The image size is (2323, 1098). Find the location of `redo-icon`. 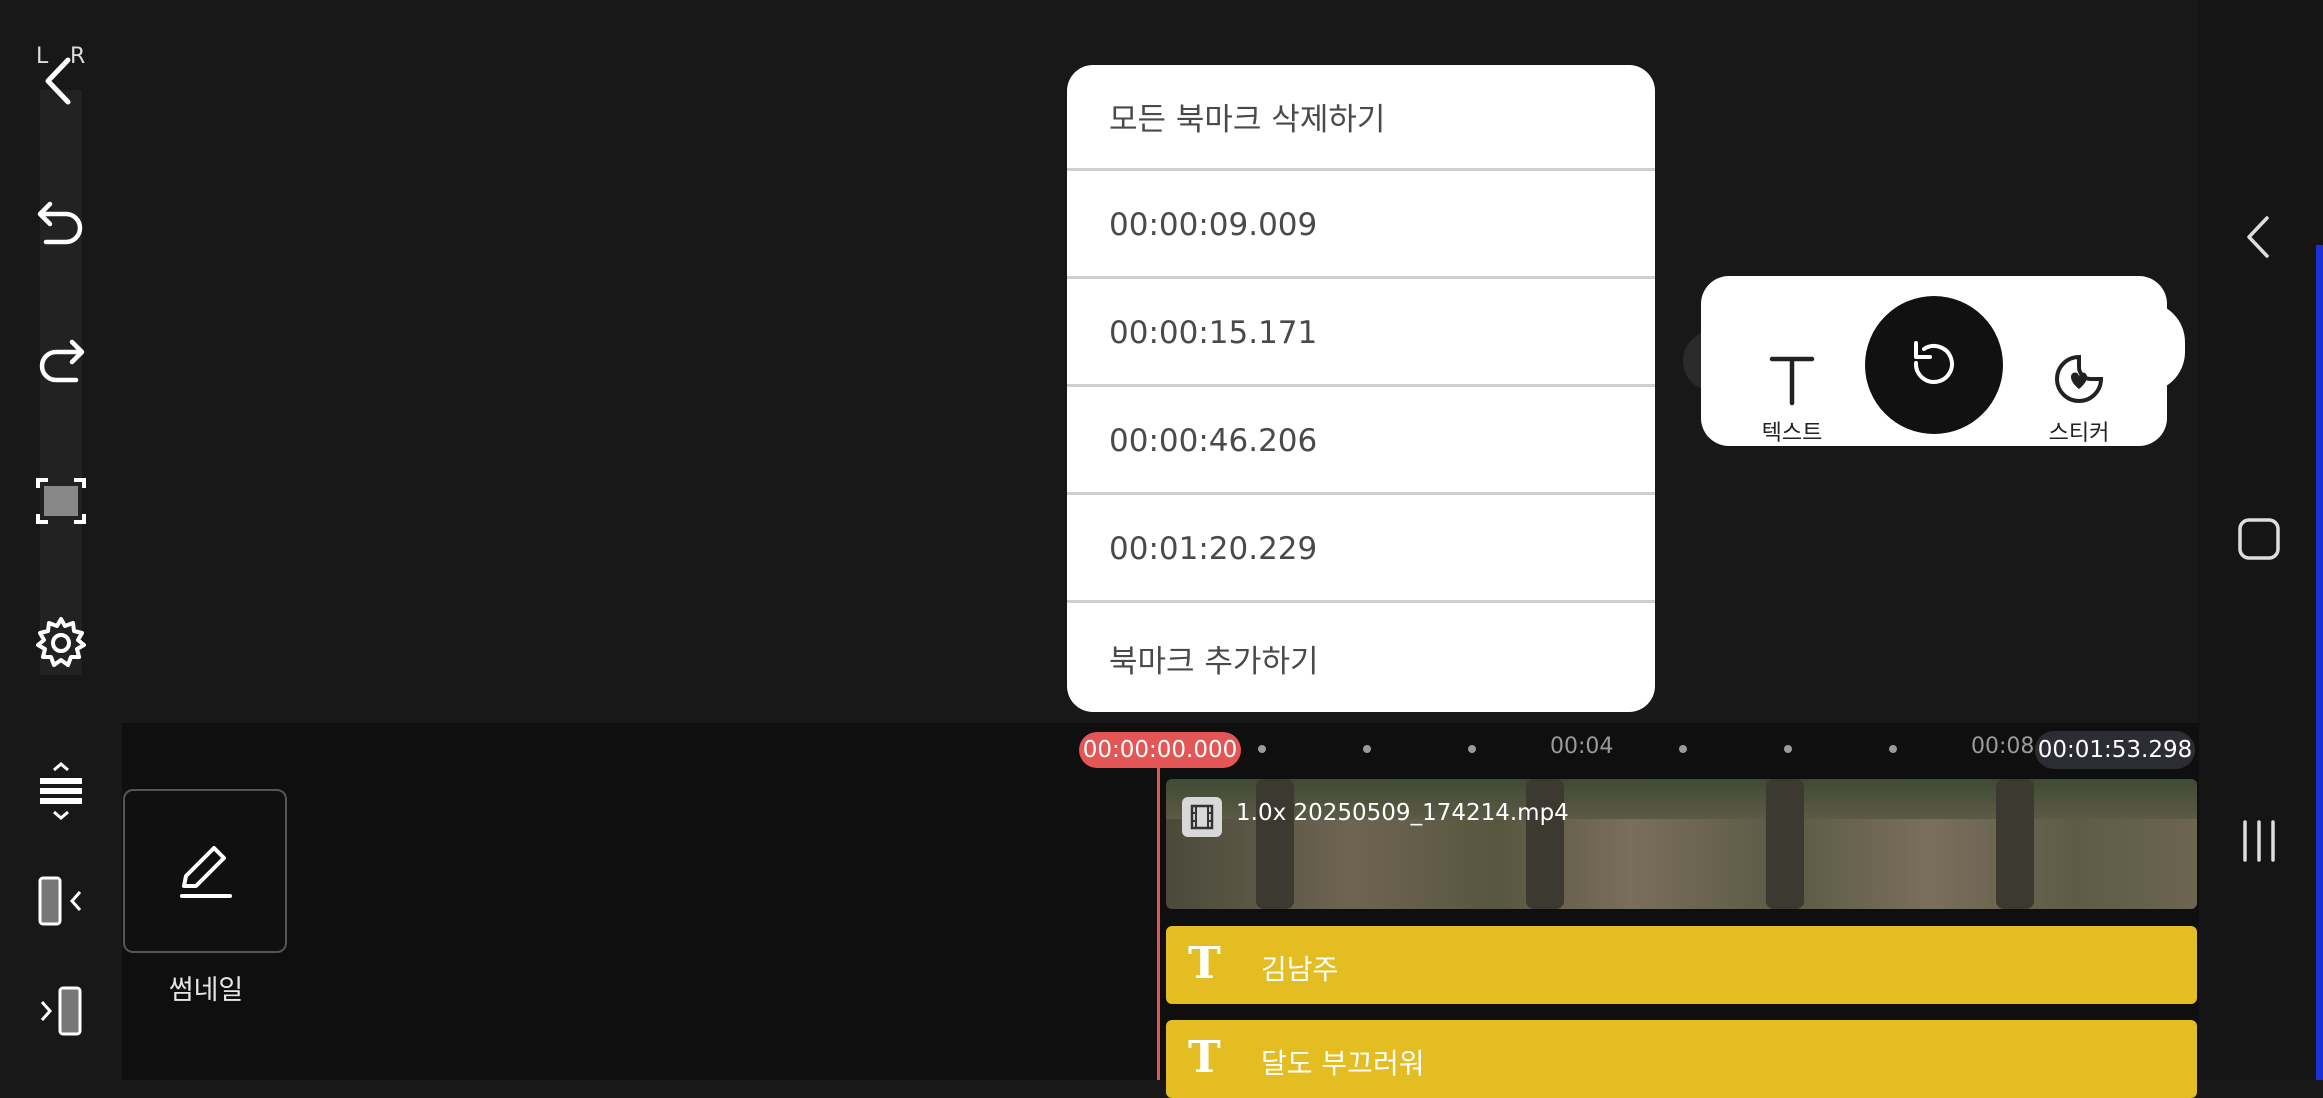

redo-icon is located at coordinates (62, 361).